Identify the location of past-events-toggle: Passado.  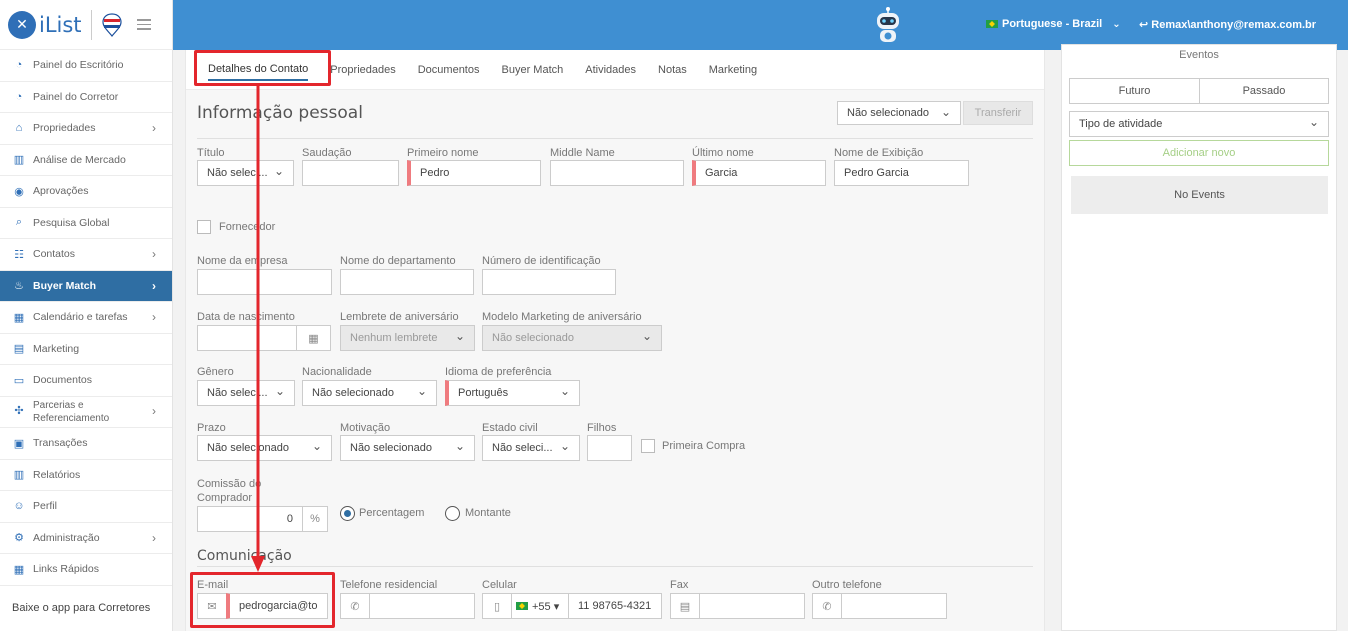
(1264, 91).